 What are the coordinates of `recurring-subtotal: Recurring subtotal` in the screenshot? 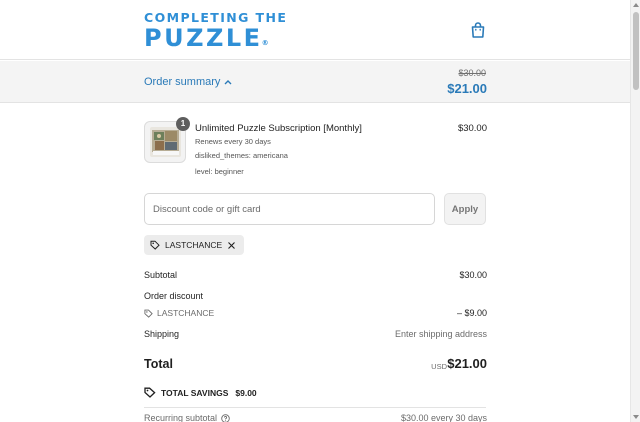 It's located at (187, 417).